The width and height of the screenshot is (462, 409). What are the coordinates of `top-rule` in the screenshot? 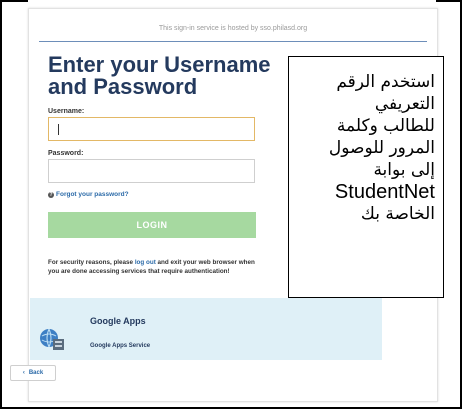 It's located at (233, 41).